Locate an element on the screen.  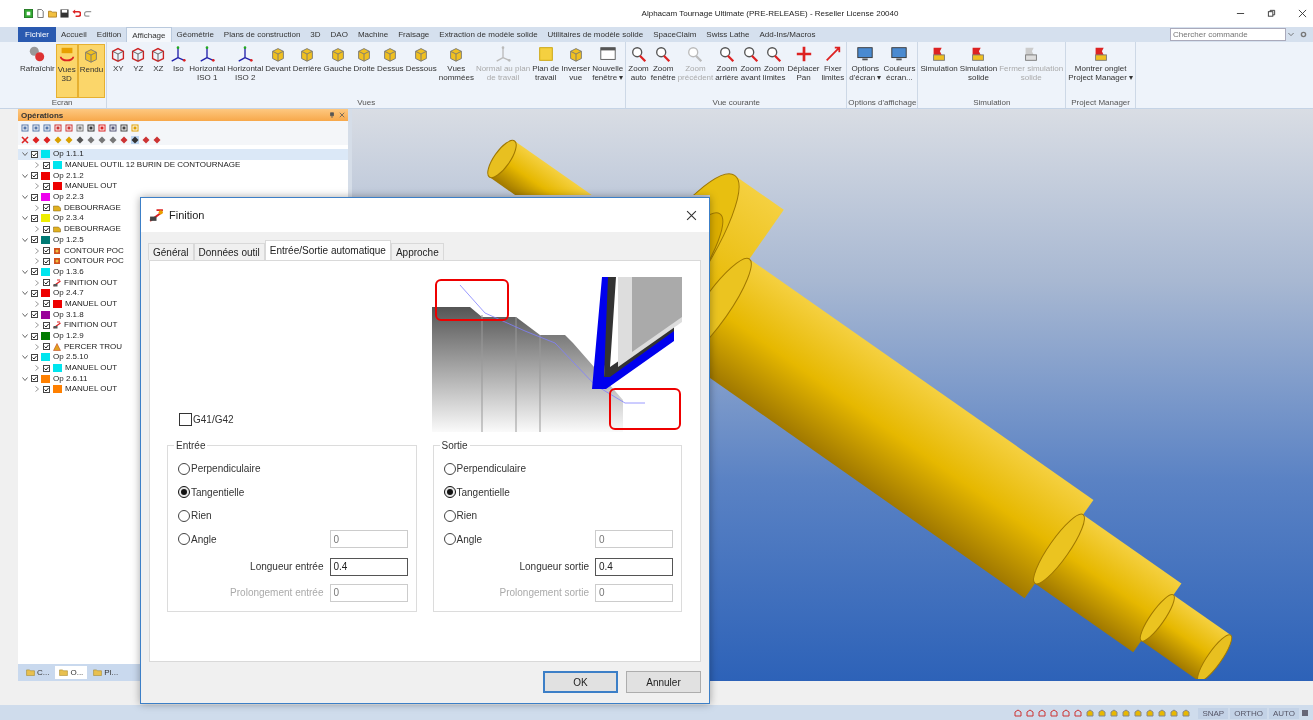
field-label: Longueur sortie is located at coordinates (554, 566).